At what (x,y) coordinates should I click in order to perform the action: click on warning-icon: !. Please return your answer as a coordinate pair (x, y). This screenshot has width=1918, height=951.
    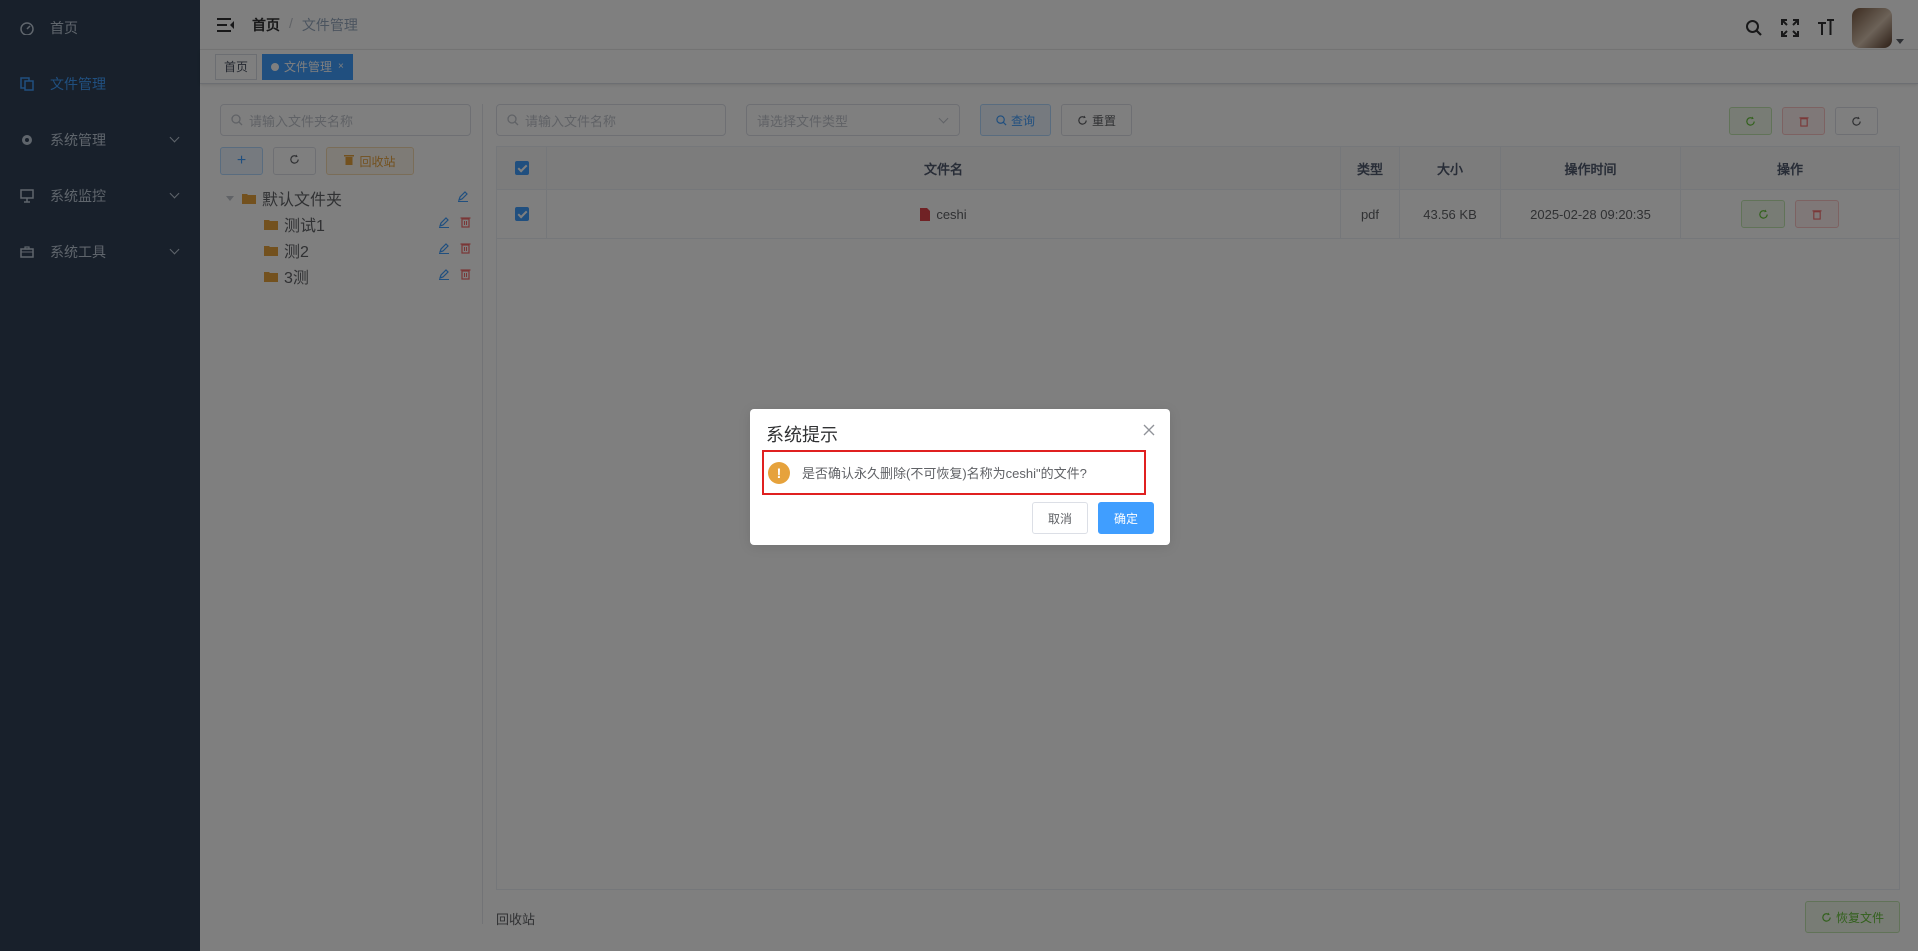
    Looking at the image, I should click on (779, 472).